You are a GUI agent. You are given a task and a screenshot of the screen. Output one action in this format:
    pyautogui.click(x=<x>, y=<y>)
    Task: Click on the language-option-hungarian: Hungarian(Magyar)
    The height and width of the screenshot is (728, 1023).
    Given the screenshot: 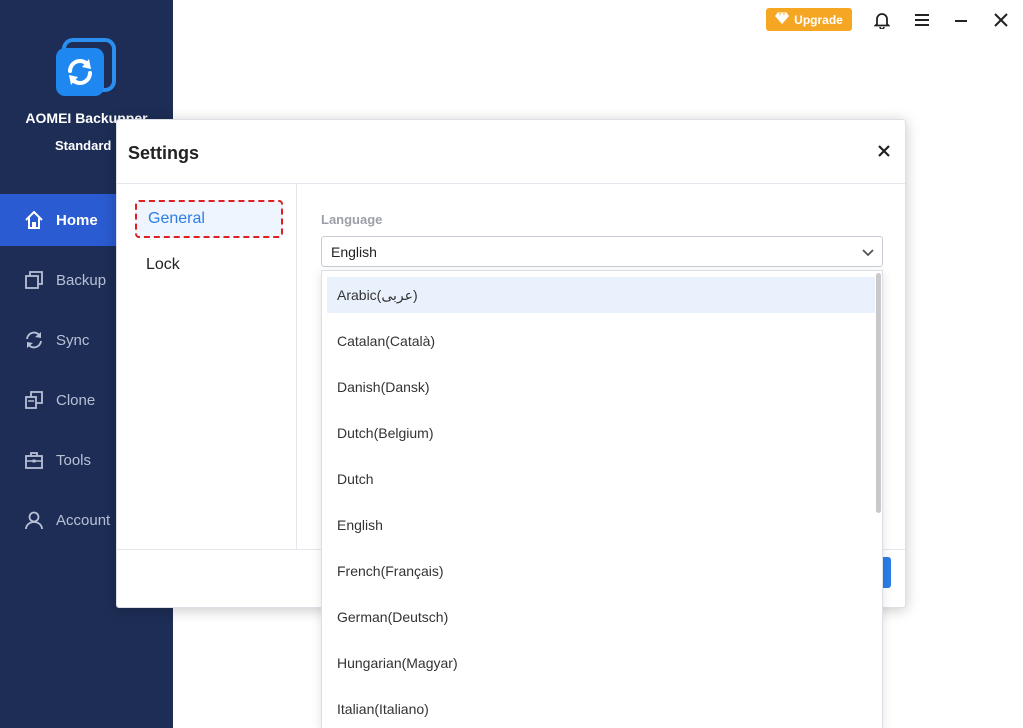 What is the action you would take?
    pyautogui.click(x=601, y=663)
    